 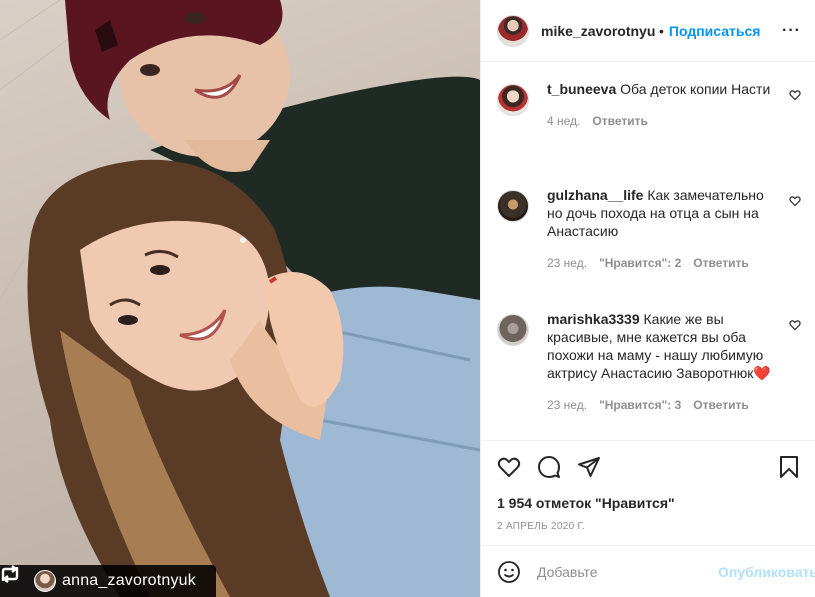 What do you see at coordinates (766, 572) in the screenshot?
I see `publish-button: Опубликовать` at bounding box center [766, 572].